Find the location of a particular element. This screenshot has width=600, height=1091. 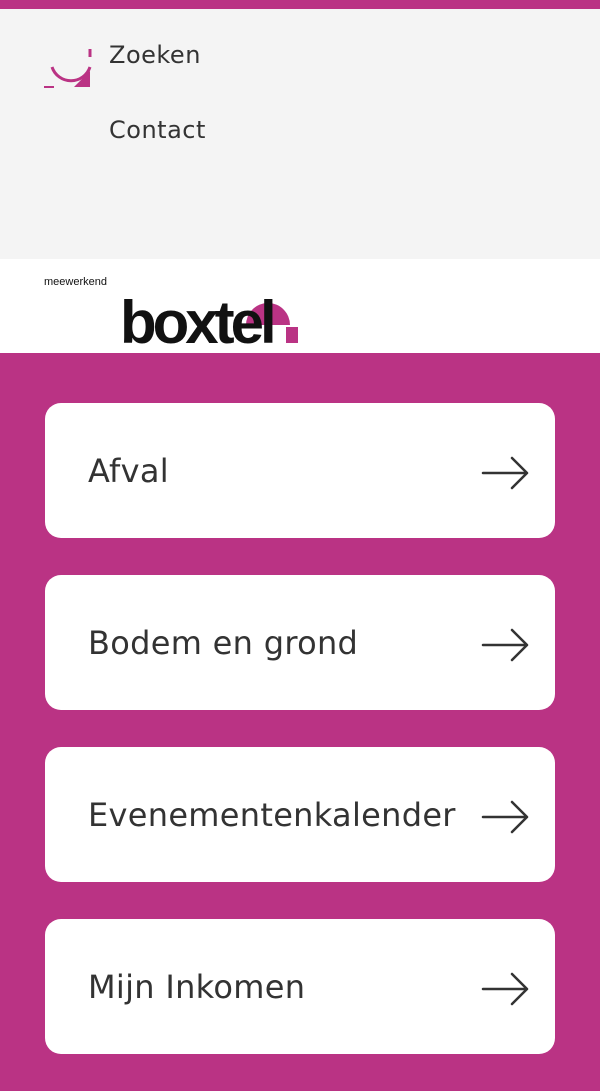

logo-tagline: meewerkend is located at coordinates (75, 282).